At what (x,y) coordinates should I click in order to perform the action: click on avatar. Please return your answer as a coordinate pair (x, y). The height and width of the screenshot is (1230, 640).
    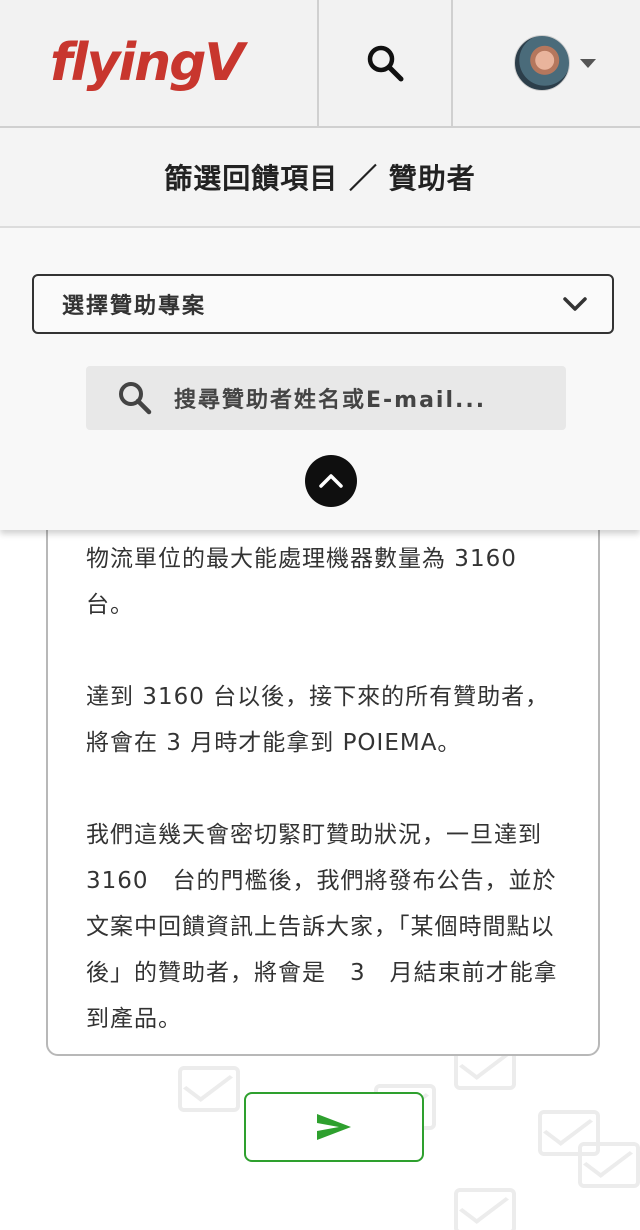
    Looking at the image, I should click on (541, 63).